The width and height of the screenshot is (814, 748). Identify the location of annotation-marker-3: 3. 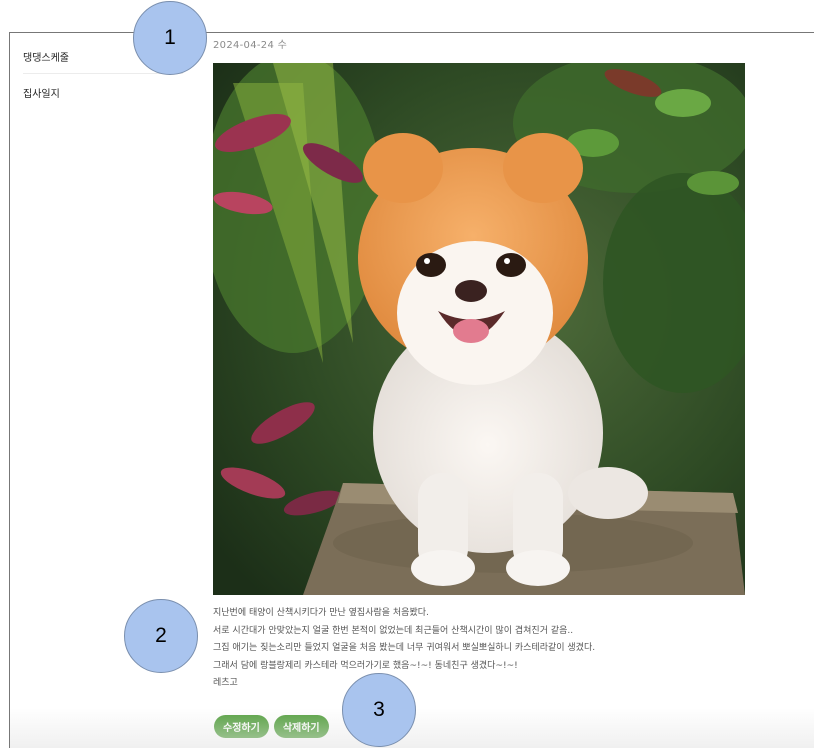
(379, 710).